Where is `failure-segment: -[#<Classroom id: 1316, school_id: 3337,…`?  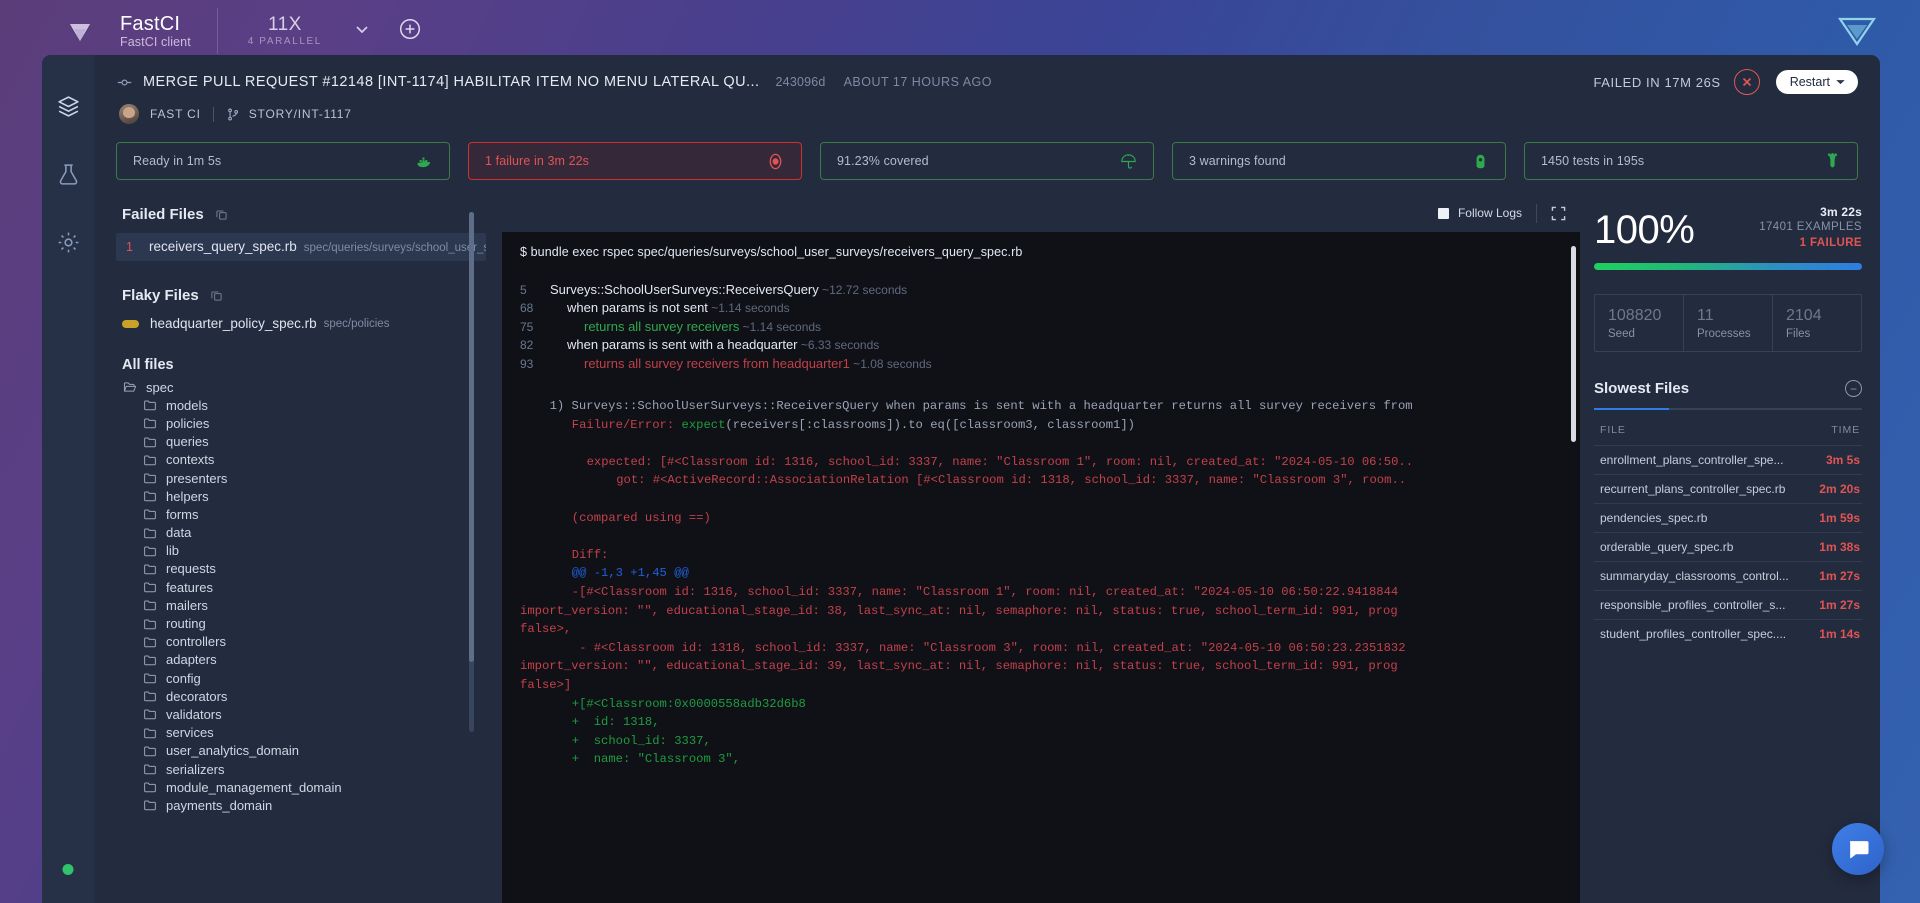
failure-segment: -[#<Classroom id: 1316, school_id: 3337,… is located at coordinates (985, 591).